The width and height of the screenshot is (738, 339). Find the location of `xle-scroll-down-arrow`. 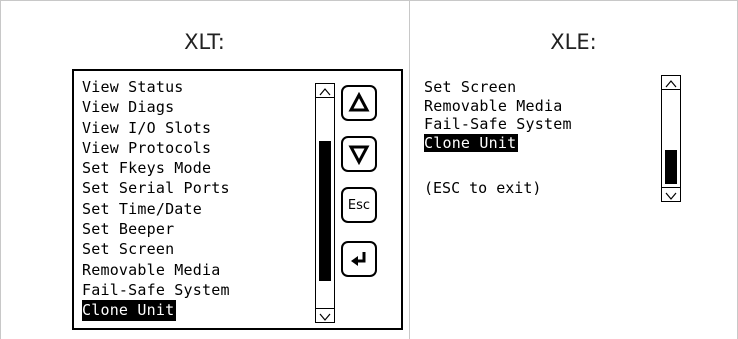

xle-scroll-down-arrow is located at coordinates (671, 194).